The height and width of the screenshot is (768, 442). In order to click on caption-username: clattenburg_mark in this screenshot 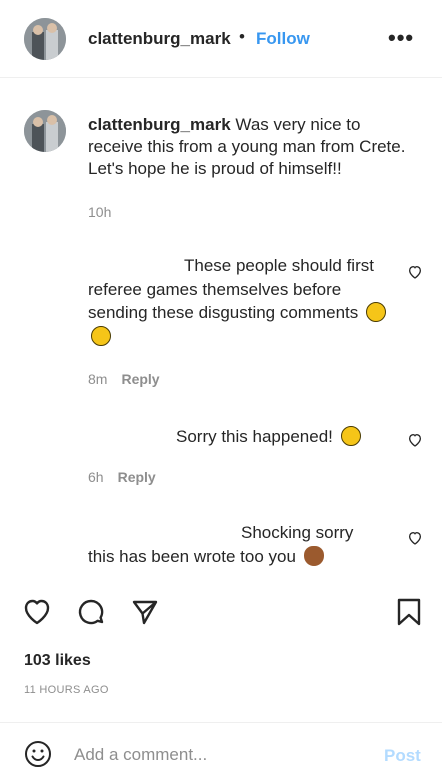, I will do `click(159, 124)`.